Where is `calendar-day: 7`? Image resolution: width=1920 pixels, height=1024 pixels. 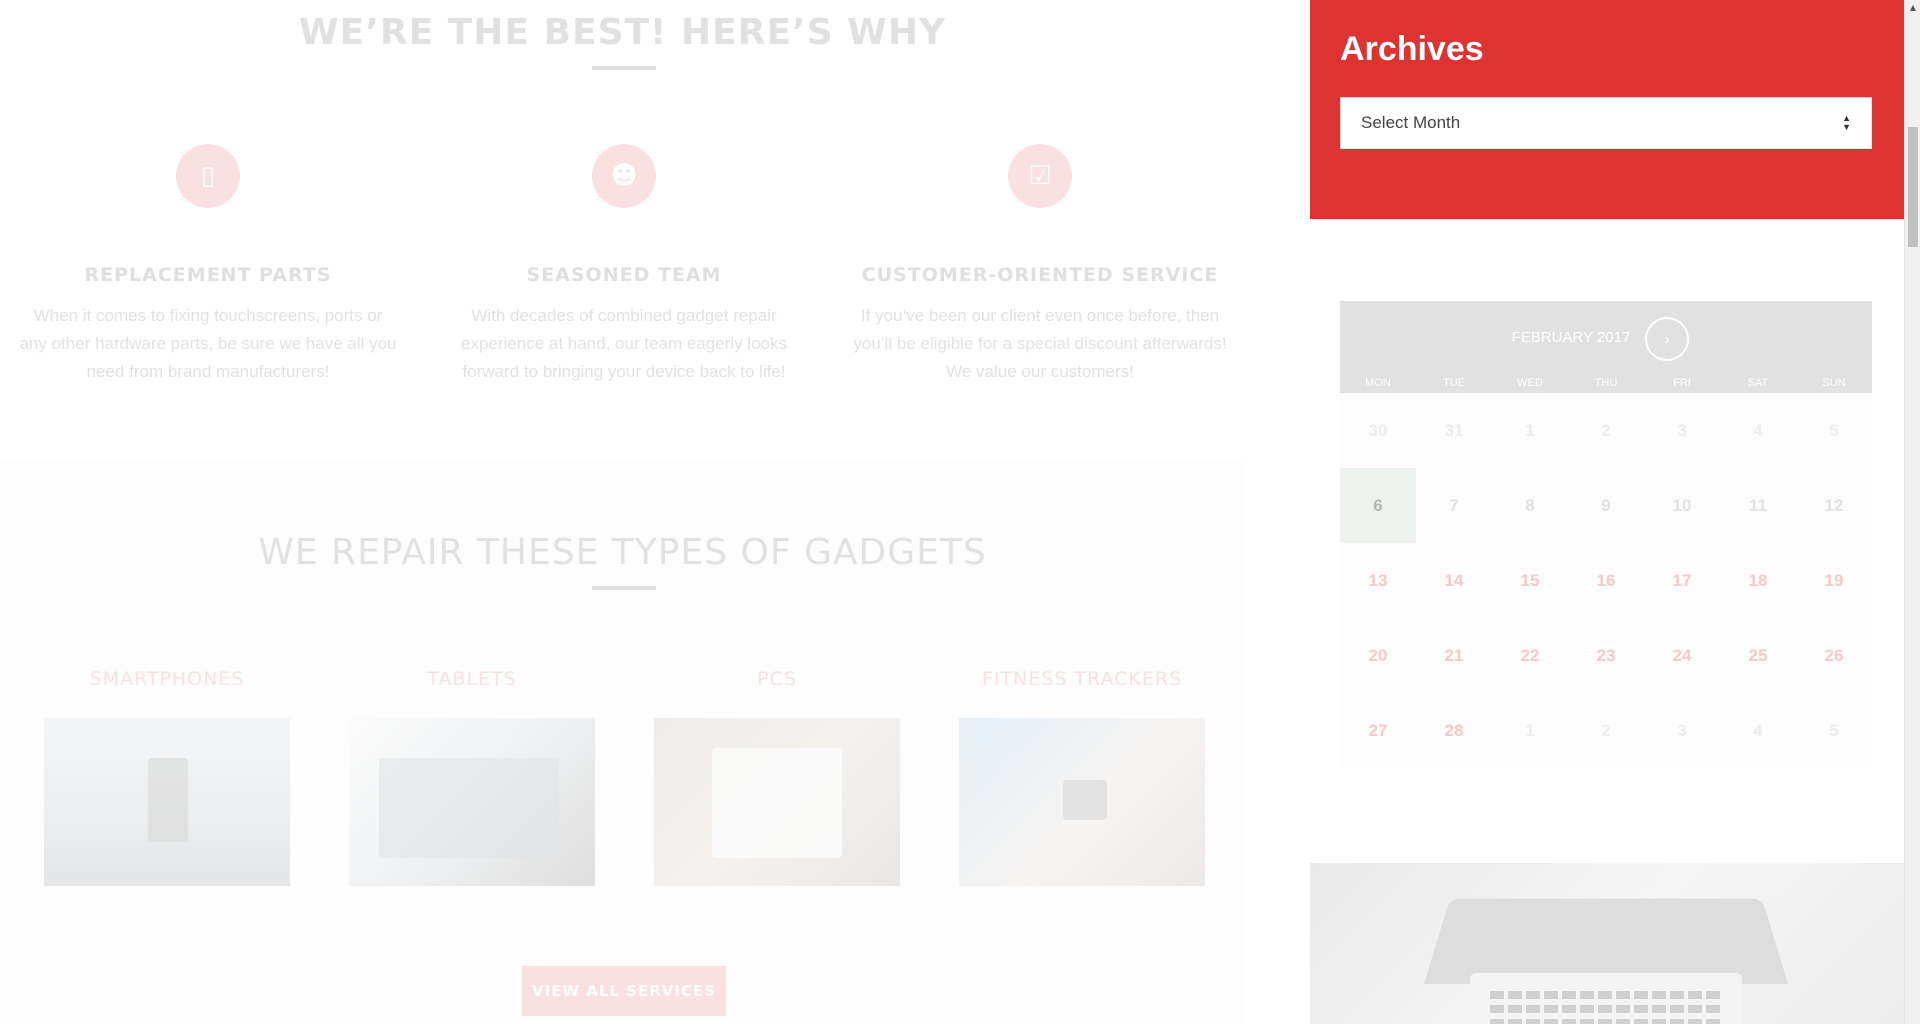 calendar-day: 7 is located at coordinates (1454, 505).